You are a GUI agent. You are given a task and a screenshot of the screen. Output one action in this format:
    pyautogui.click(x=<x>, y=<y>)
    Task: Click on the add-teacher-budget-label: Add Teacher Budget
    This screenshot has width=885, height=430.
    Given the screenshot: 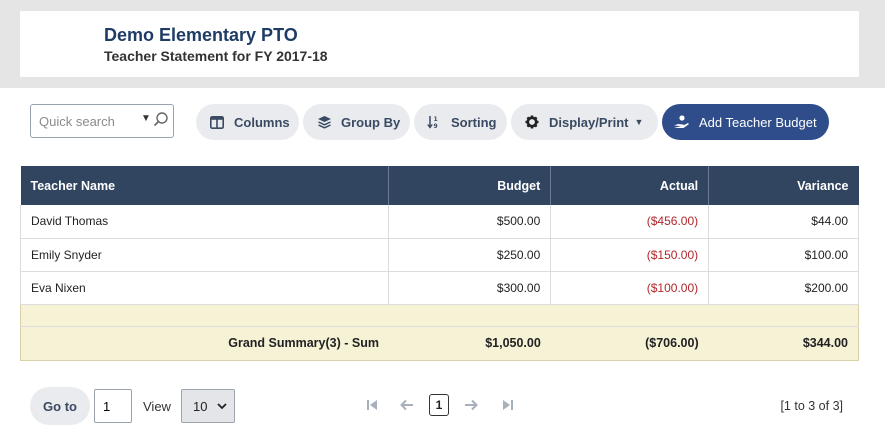 What is the action you would take?
    pyautogui.click(x=758, y=122)
    